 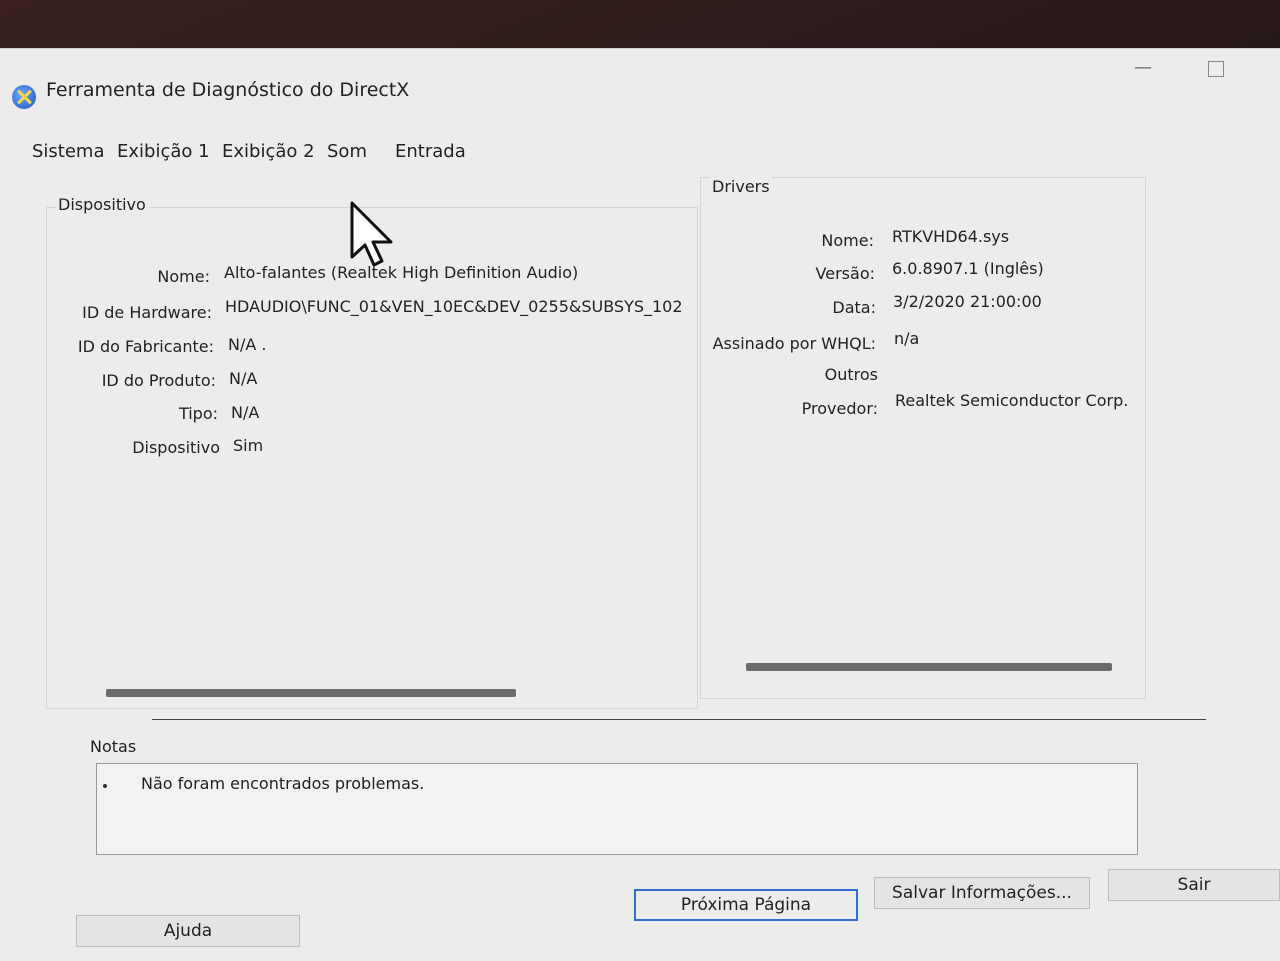 I want to click on default-device-label: Dispositivo, so click(x=176, y=447).